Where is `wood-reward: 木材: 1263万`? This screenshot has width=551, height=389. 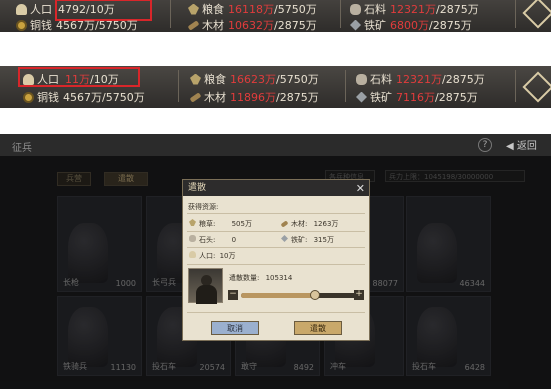 wood-reward: 木材: 1263万 is located at coordinates (309, 224).